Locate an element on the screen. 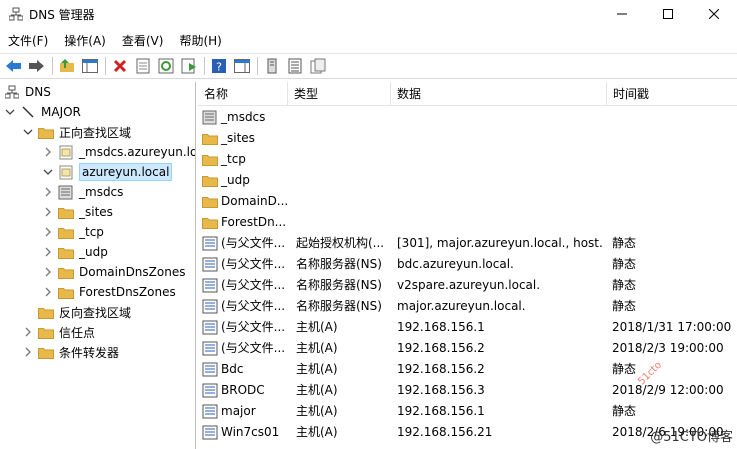 The width and height of the screenshot is (737, 449). tree-node: 正向查找区域 is located at coordinates (76, 132).